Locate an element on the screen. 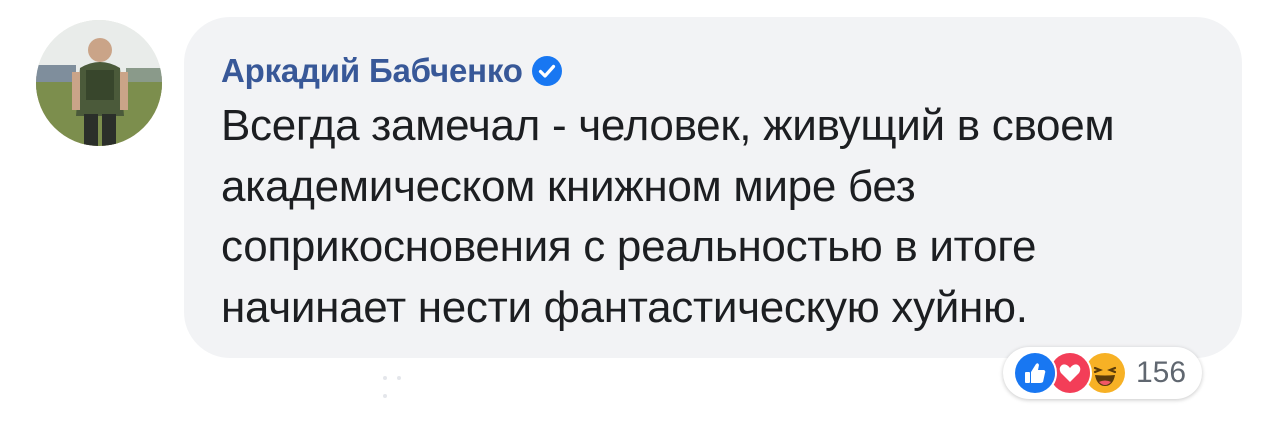  reactions-summary: 156 is located at coordinates (1103, 373).